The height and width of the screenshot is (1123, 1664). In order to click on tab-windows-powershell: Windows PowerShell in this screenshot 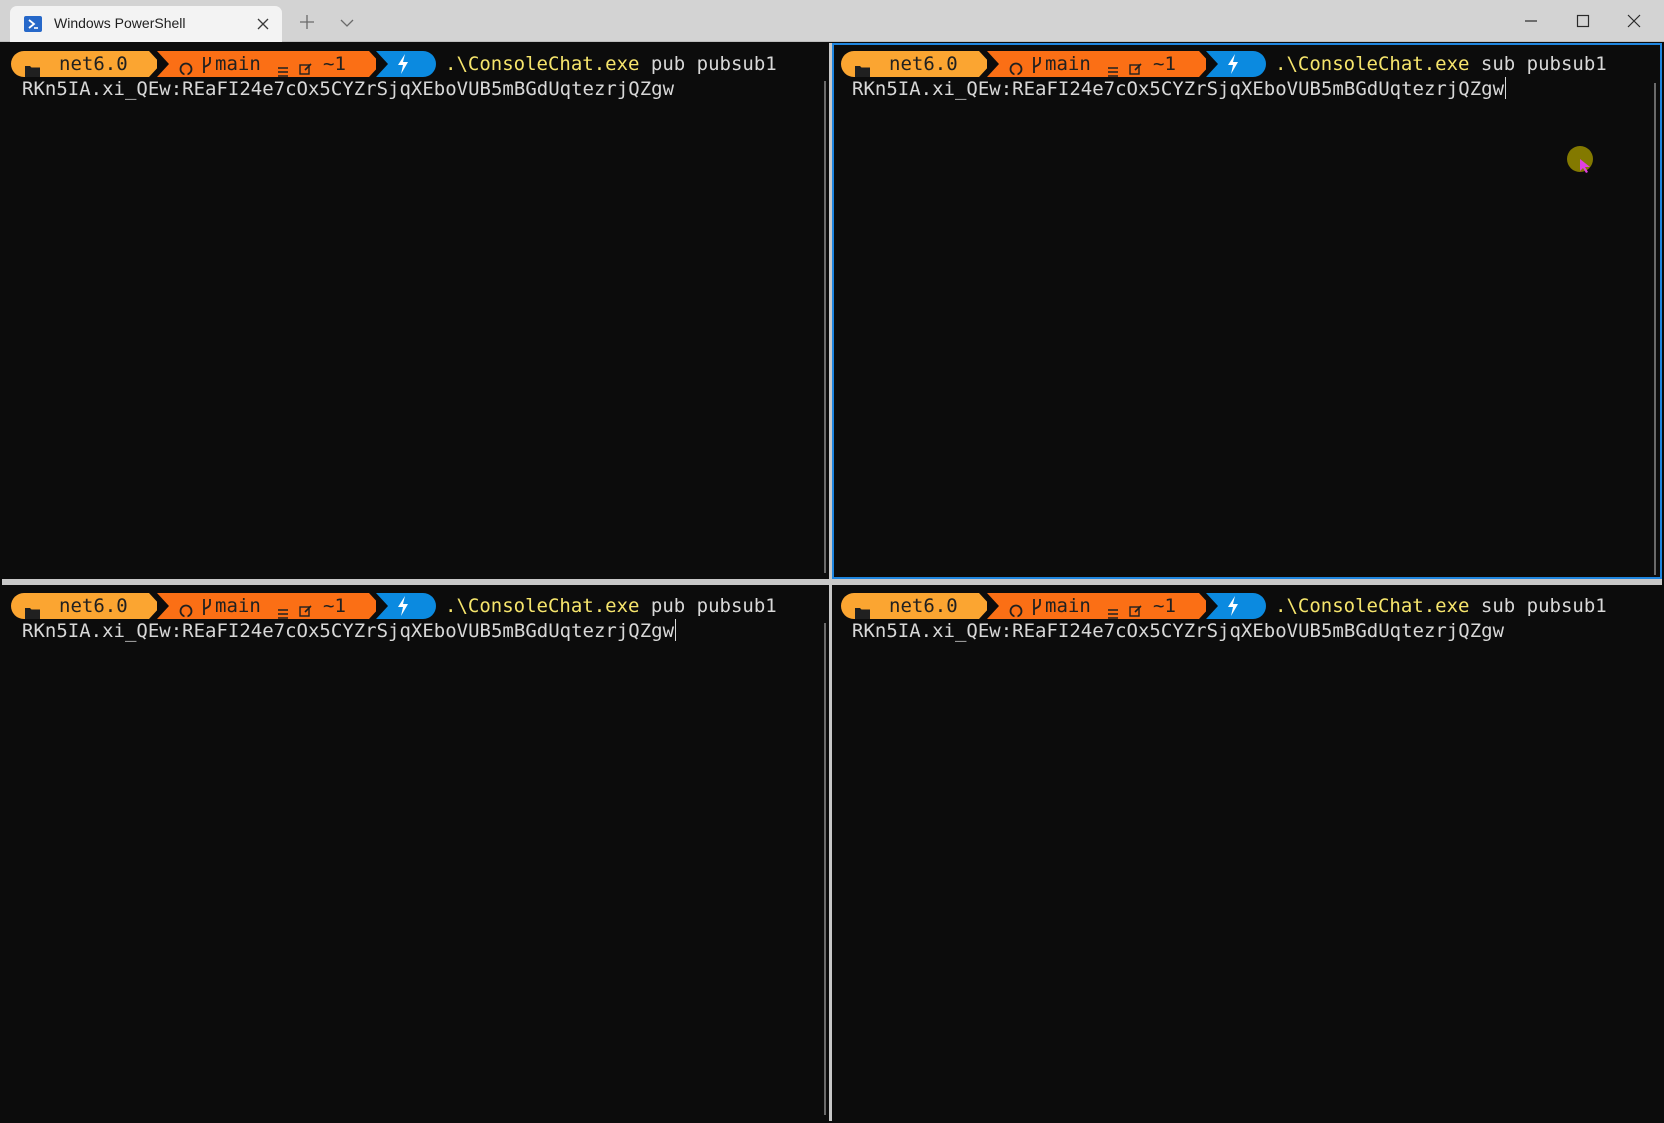, I will do `click(146, 24)`.